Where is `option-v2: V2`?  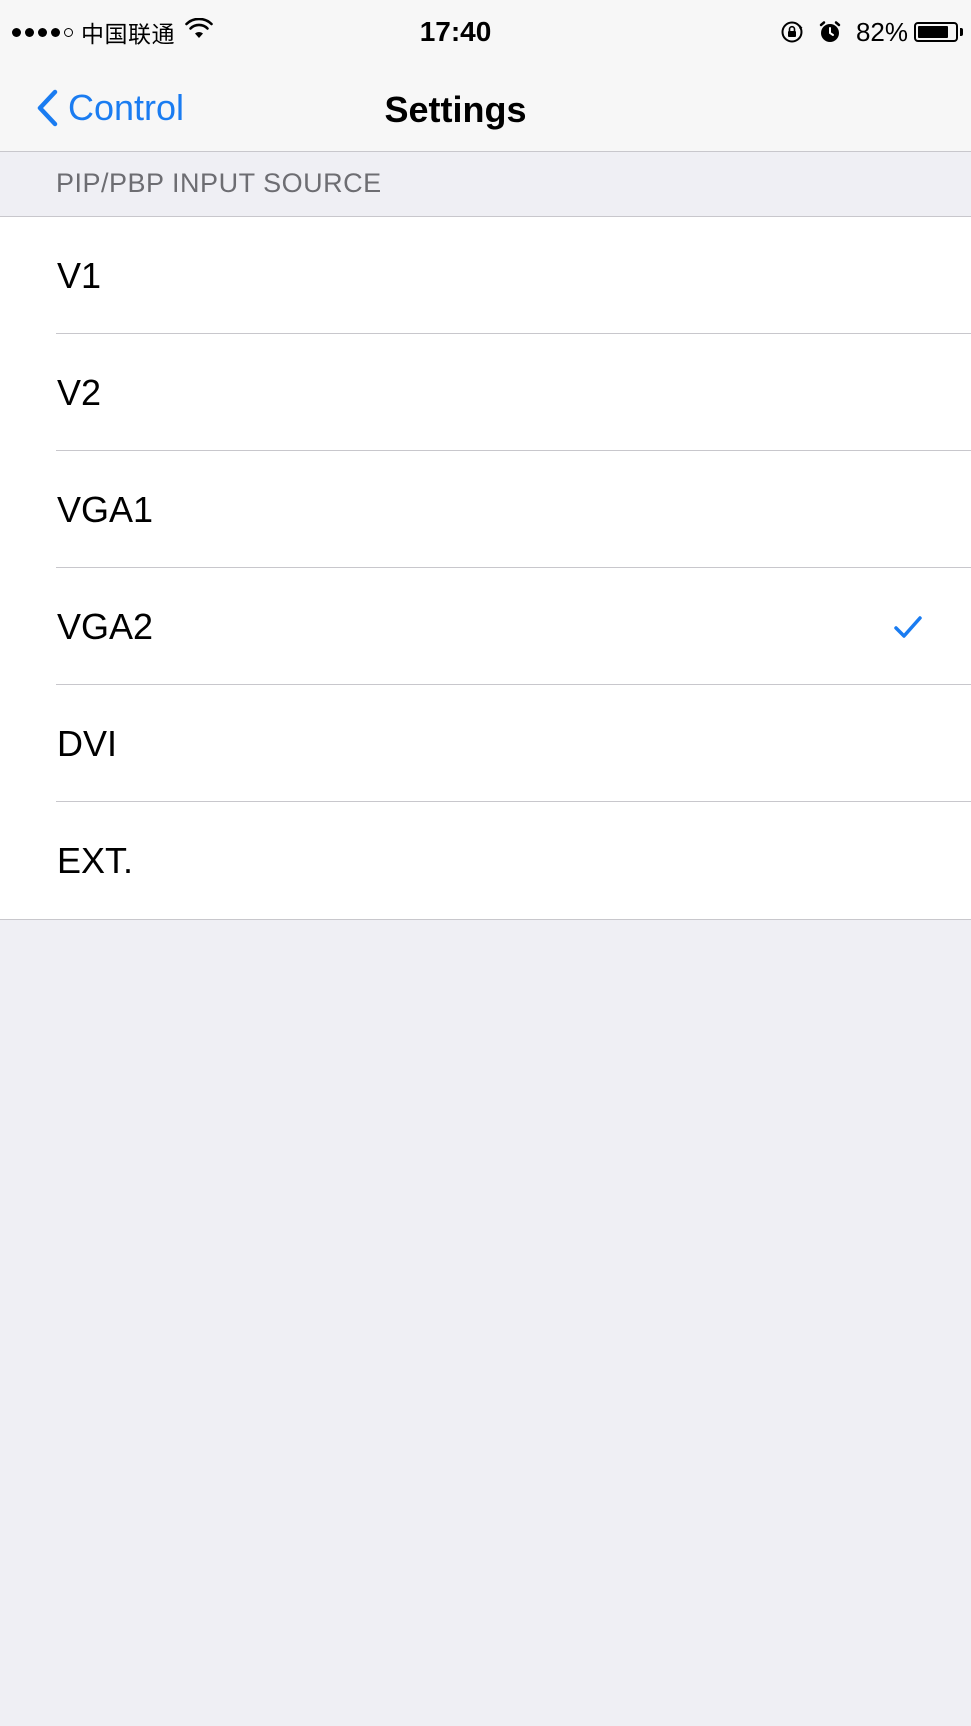
option-v2: V2 is located at coordinates (485, 392).